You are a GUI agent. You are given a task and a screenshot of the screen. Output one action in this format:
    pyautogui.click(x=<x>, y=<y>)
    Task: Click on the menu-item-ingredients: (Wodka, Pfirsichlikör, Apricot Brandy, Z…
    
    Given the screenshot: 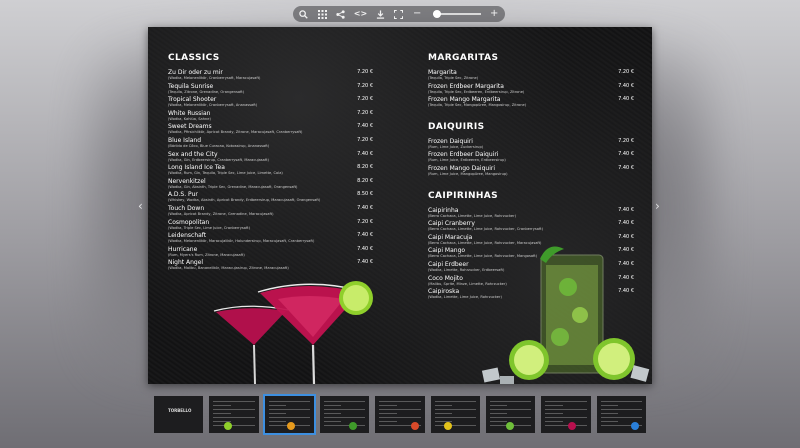 What is the action you would take?
    pyautogui.click(x=235, y=132)
    